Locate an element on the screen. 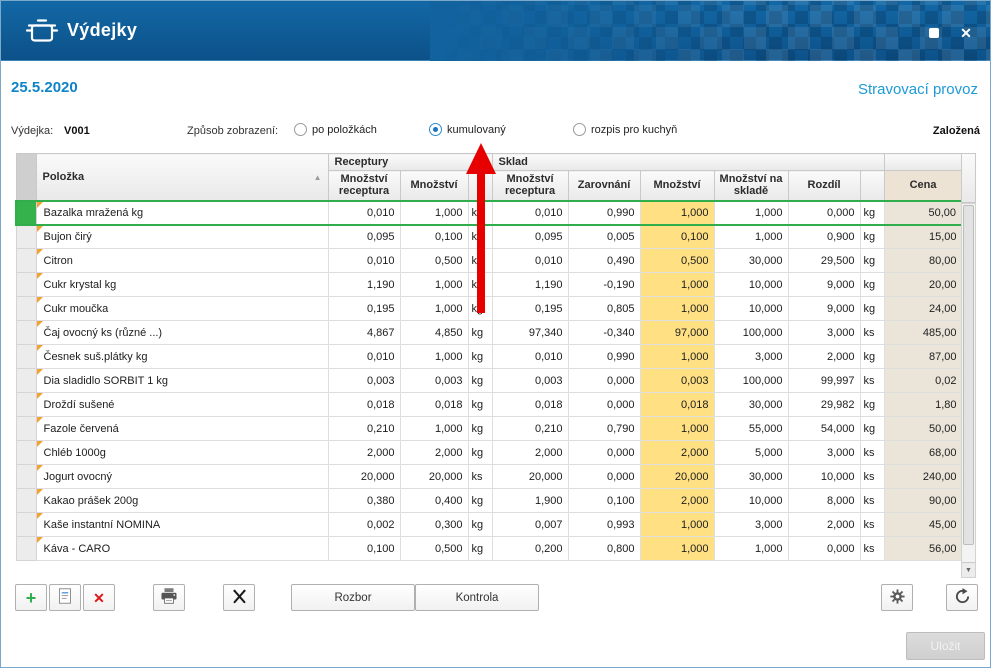 This screenshot has height=668, width=991. value-cell: 0,007 is located at coordinates (530, 524).